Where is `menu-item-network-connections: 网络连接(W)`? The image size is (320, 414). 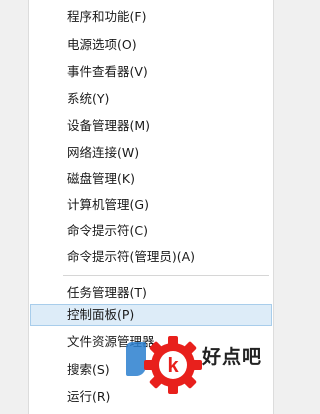 menu-item-network-connections: 网络连接(W) is located at coordinates (151, 153).